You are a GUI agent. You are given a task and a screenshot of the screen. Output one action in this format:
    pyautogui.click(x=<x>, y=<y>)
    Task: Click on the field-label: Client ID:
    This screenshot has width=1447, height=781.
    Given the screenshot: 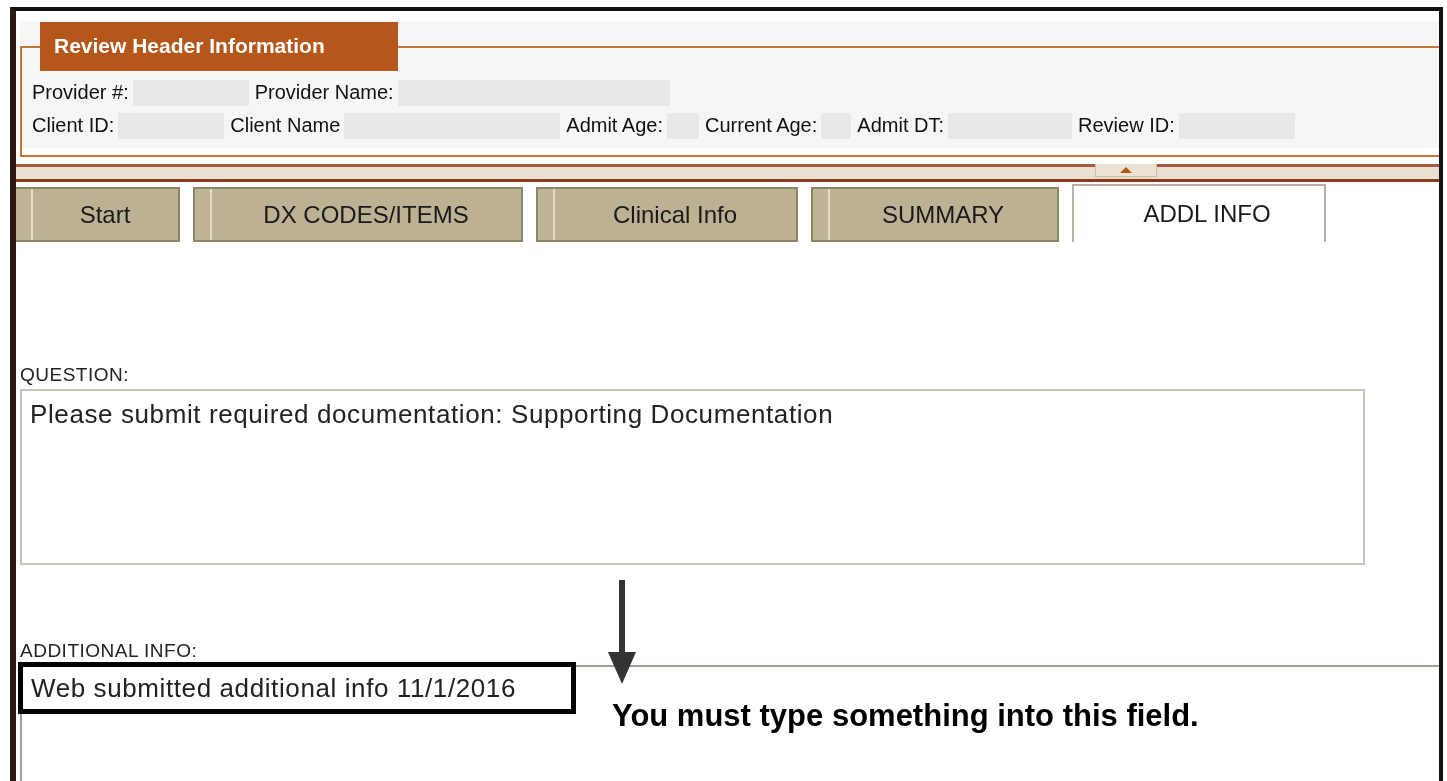 What is the action you would take?
    pyautogui.click(x=73, y=125)
    